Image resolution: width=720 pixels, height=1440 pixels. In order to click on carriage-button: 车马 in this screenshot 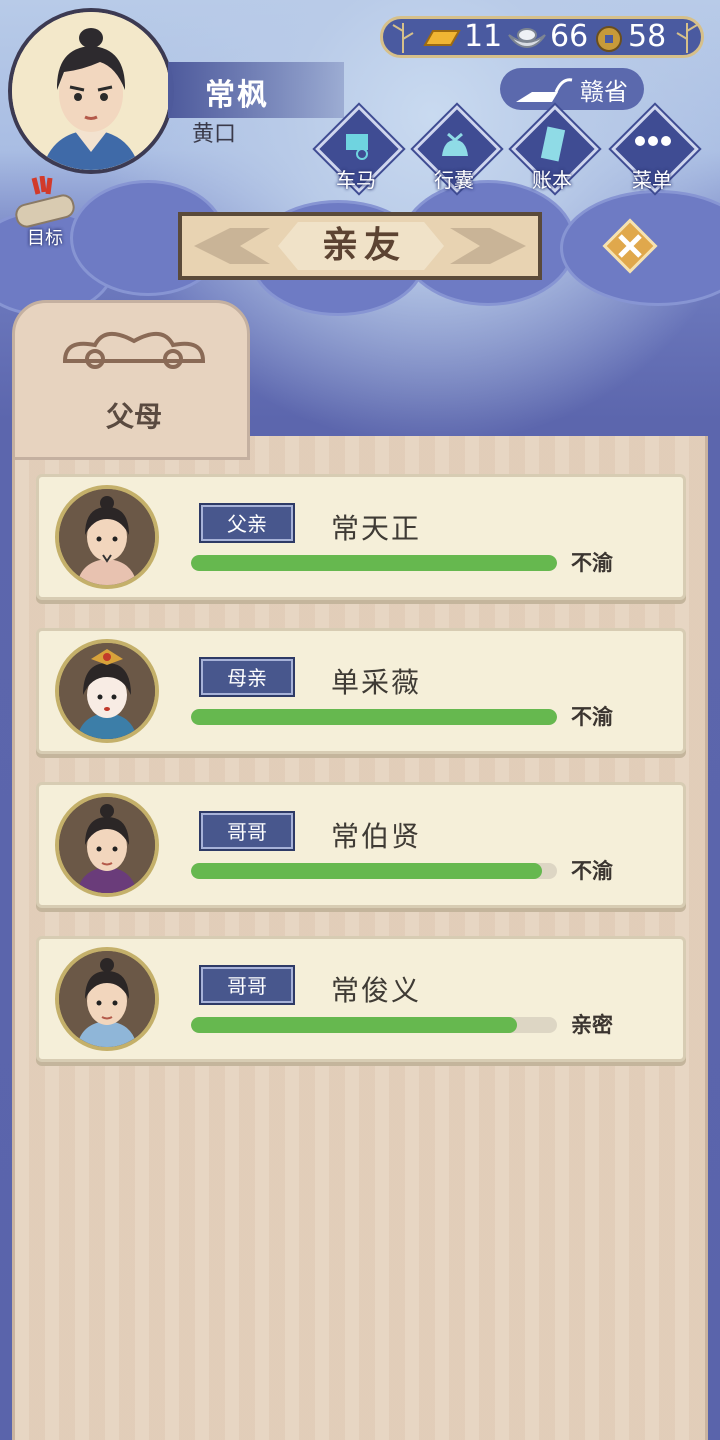, I will do `click(359, 149)`.